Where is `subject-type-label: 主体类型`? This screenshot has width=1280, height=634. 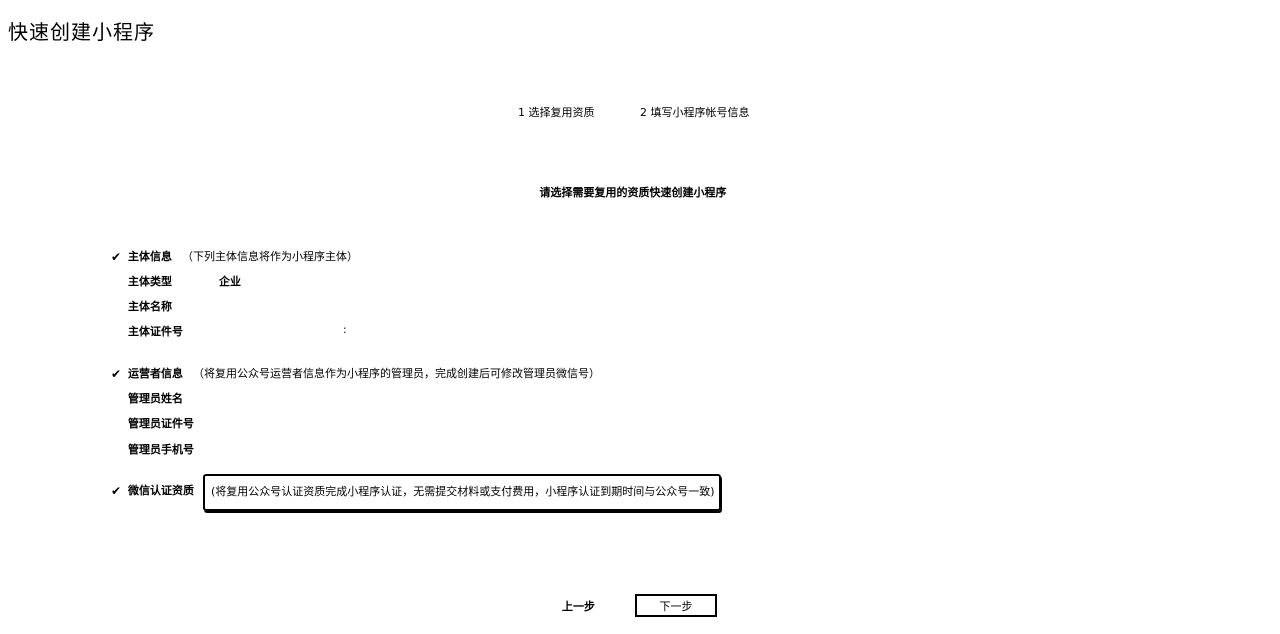
subject-type-label: 主体类型 is located at coordinates (150, 281).